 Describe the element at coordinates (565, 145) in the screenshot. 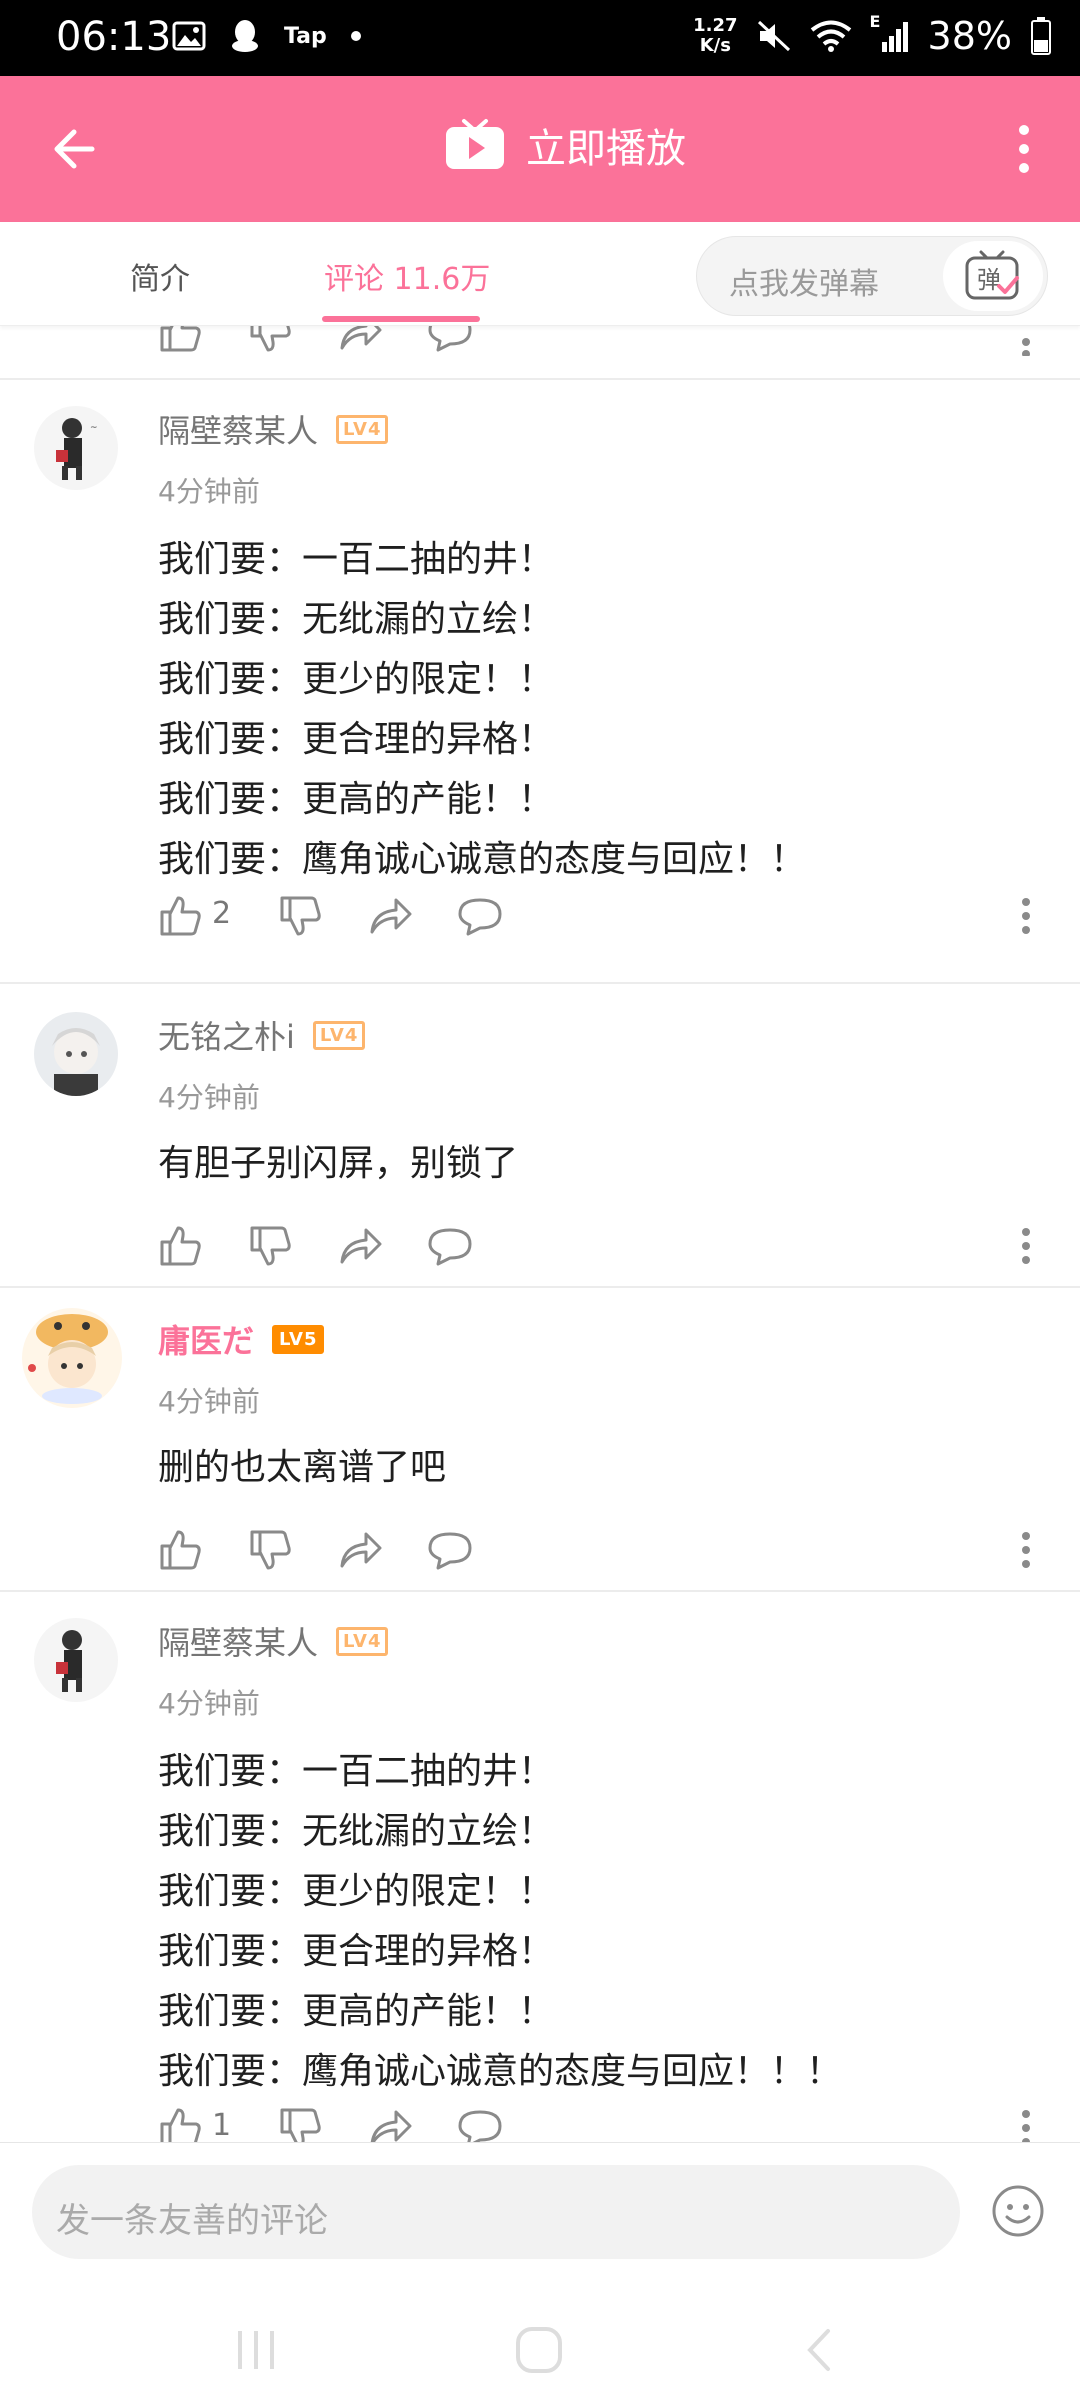

I see `play-now-button: 立即播放` at that location.